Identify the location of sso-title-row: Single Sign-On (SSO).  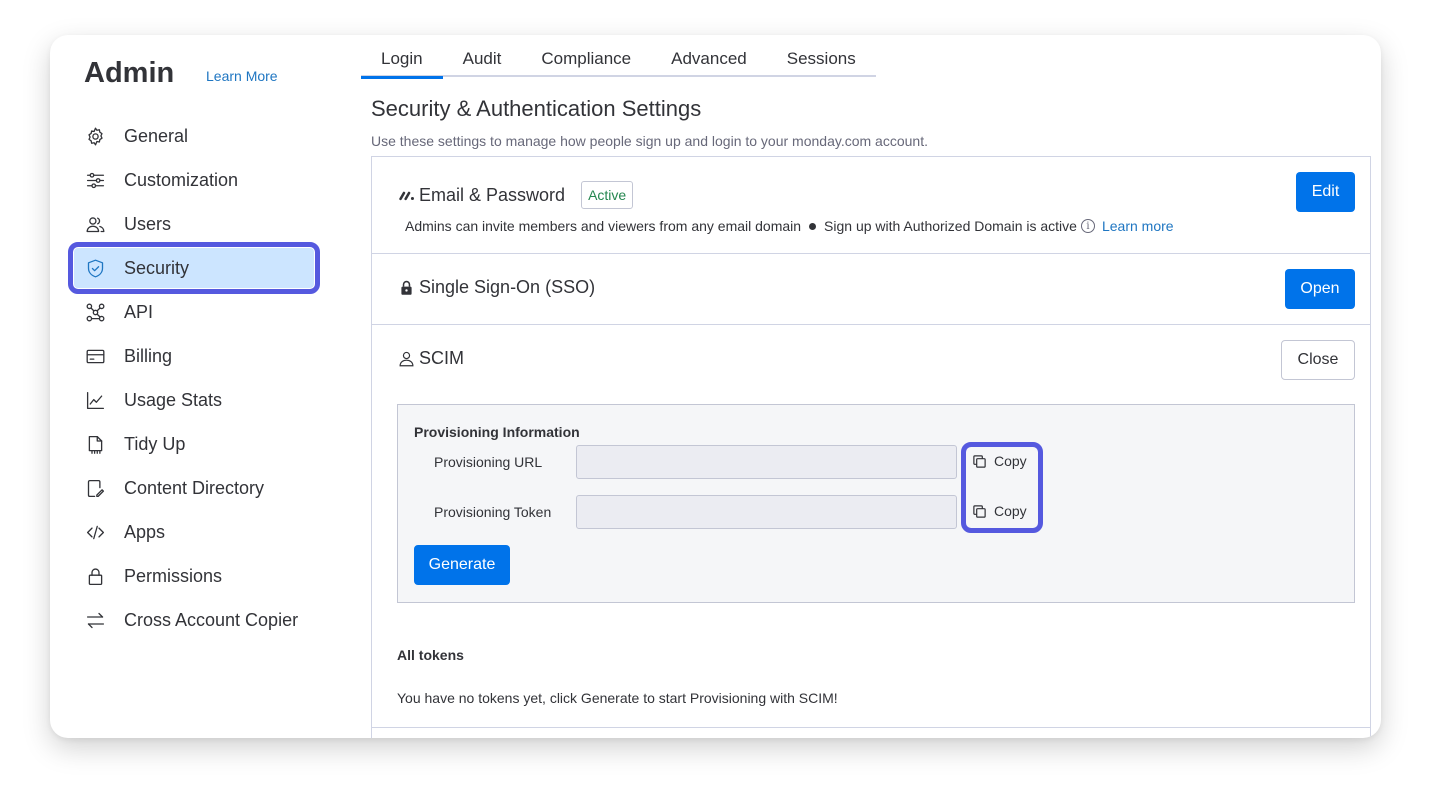
(496, 287).